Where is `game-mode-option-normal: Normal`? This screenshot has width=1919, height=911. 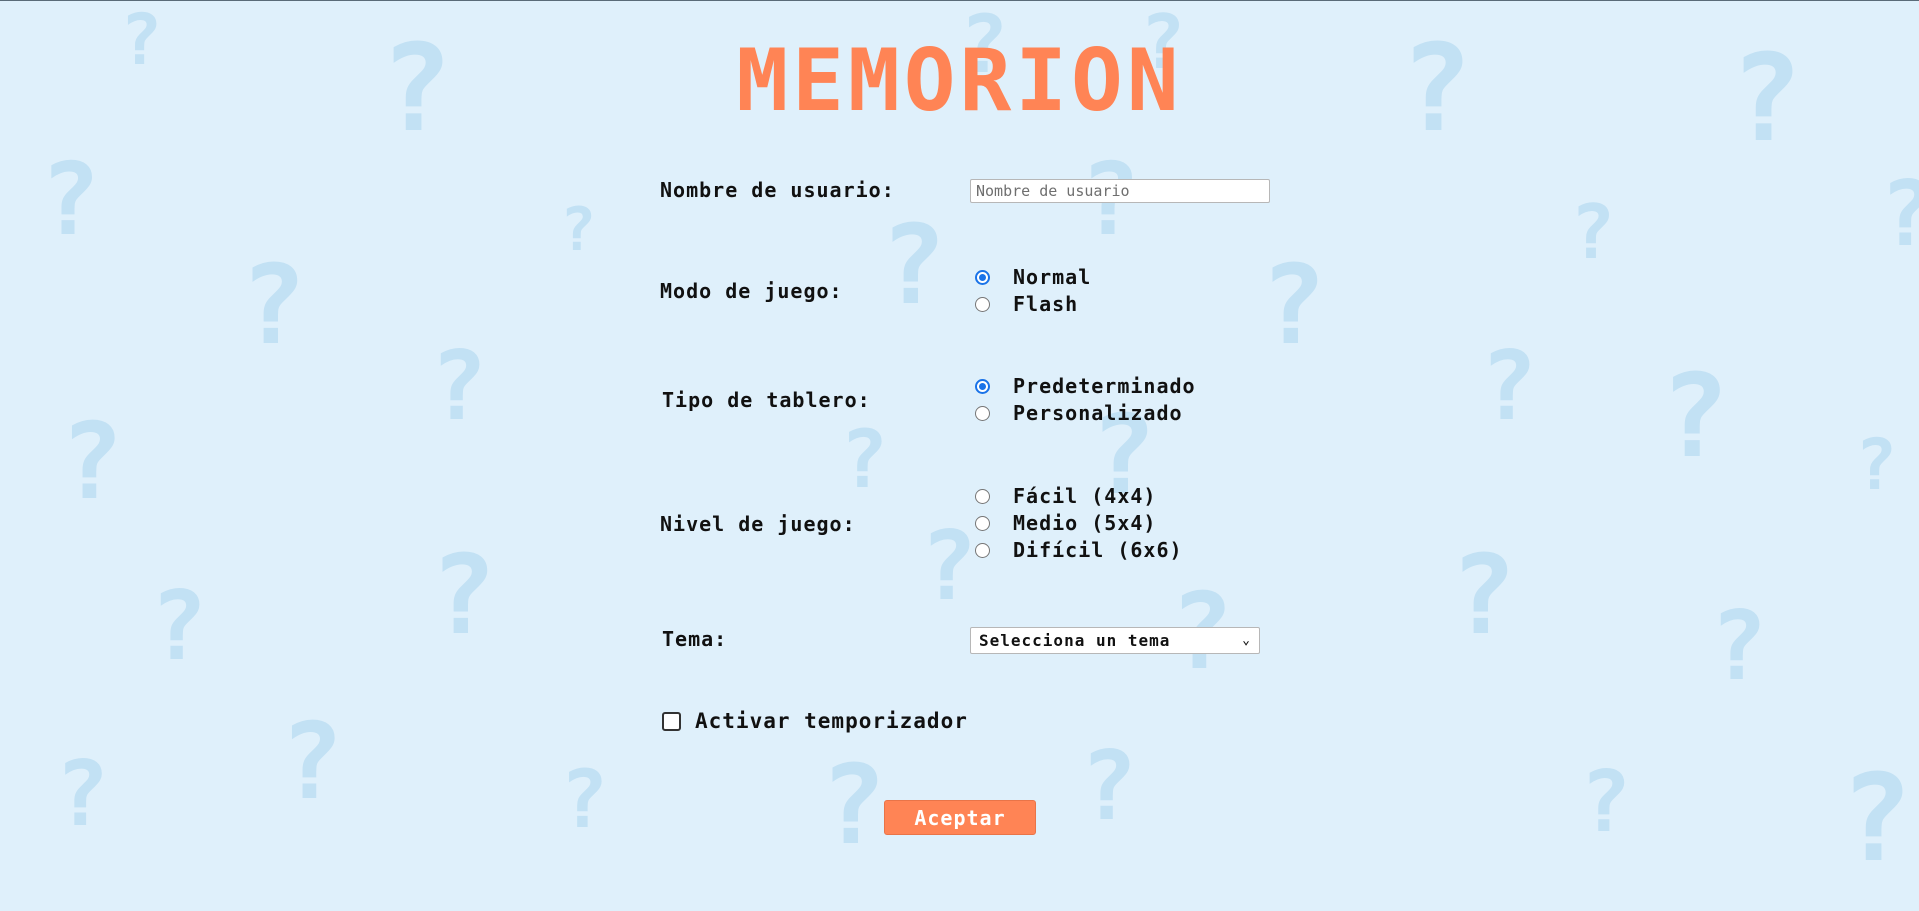
game-mode-option-normal: Normal is located at coordinates (1033, 277).